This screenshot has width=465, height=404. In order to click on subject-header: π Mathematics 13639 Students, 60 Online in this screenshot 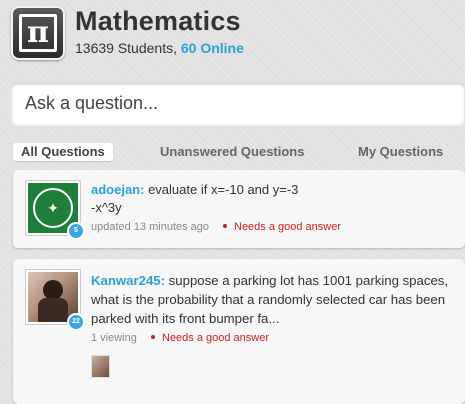, I will do `click(236, 35)`.